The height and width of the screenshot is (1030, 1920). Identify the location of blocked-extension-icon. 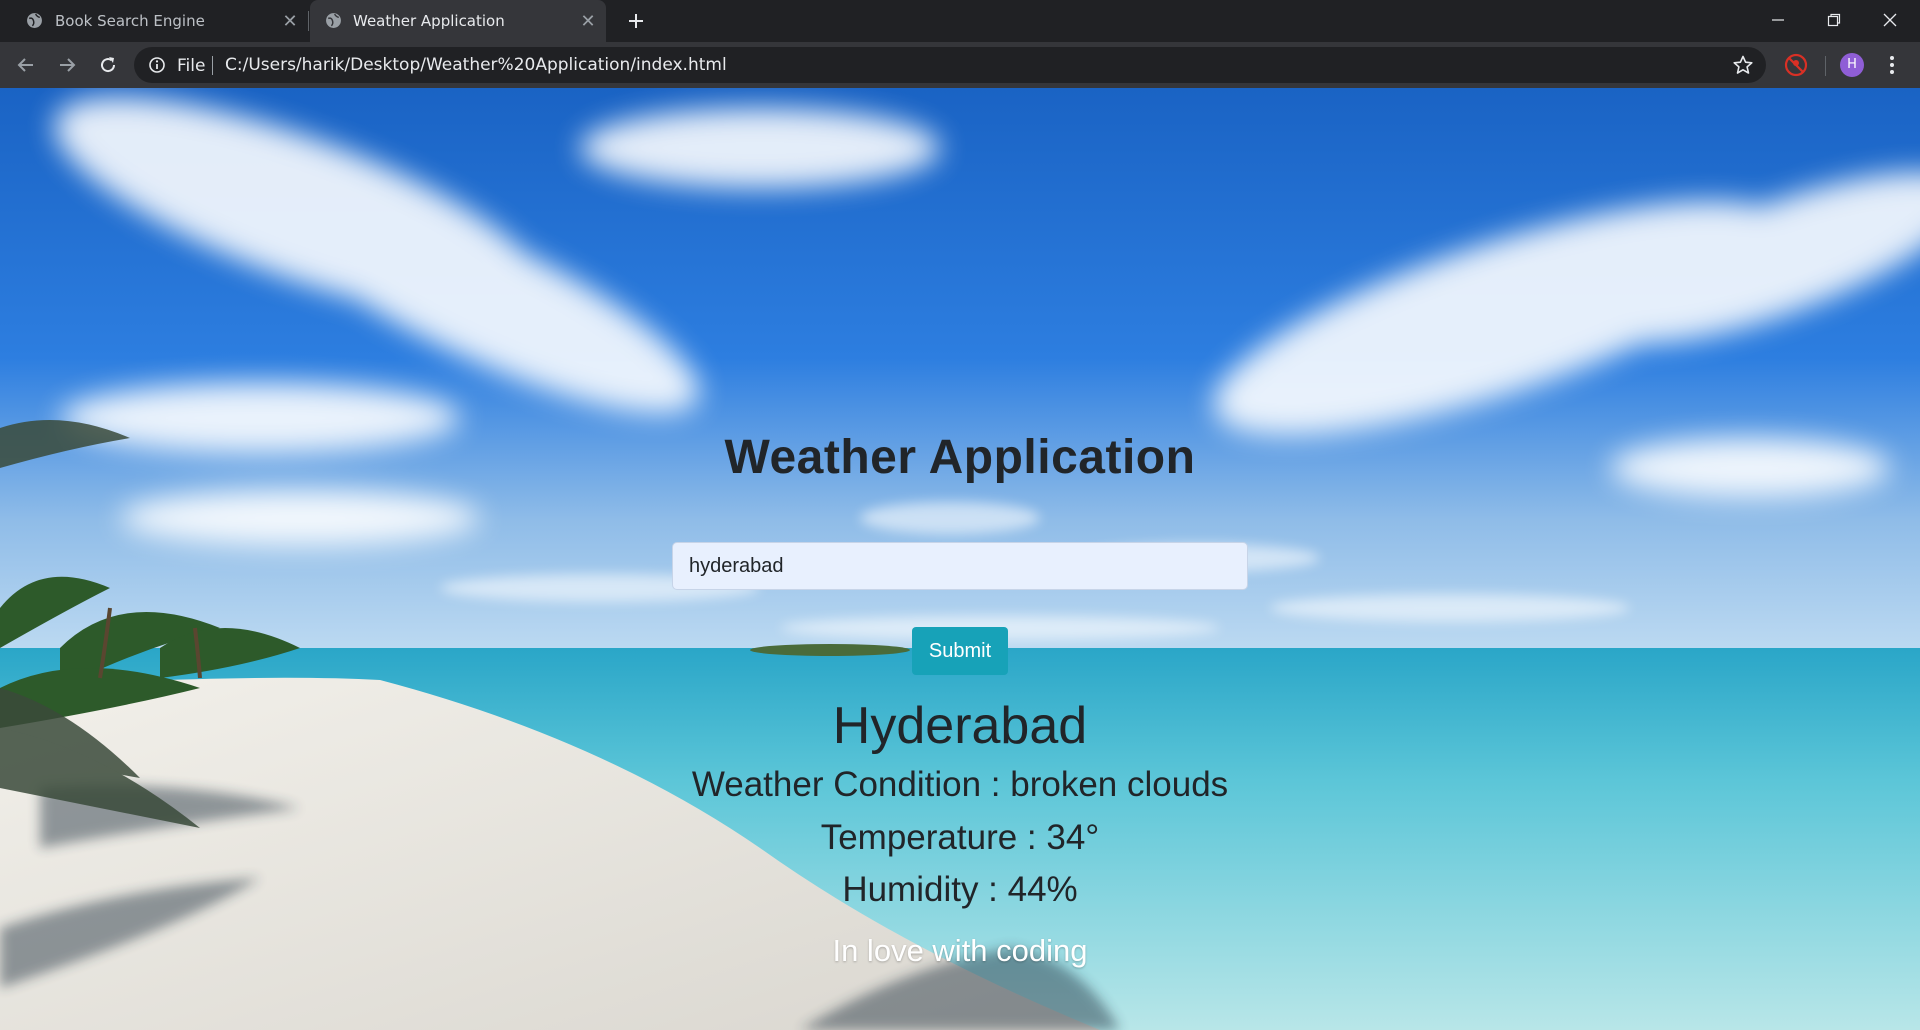
(1796, 65).